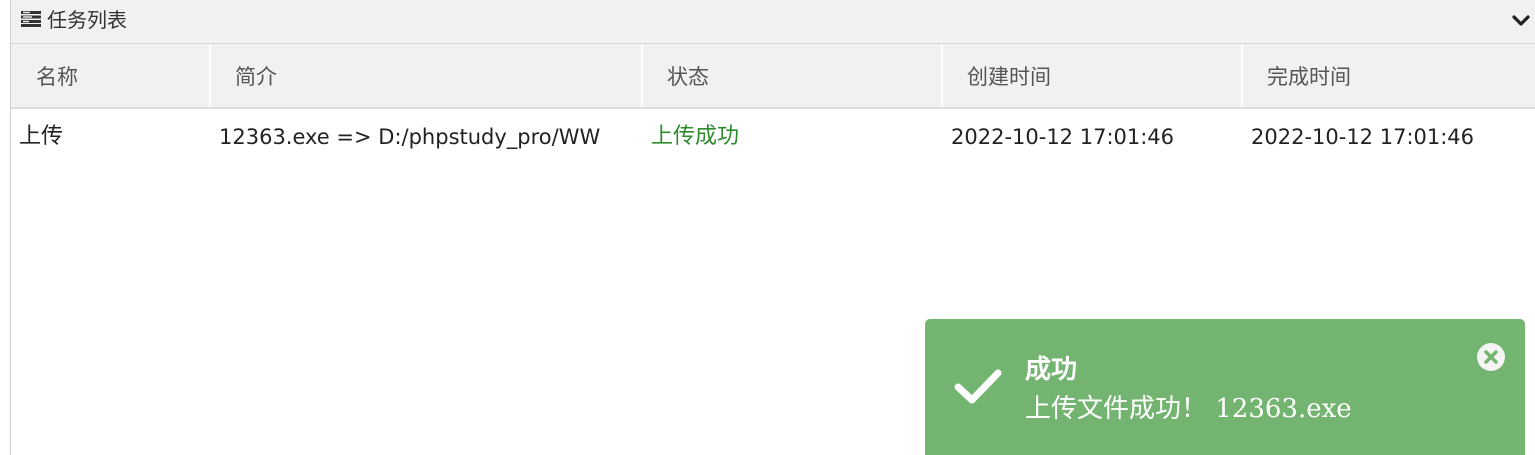 This screenshot has width=1535, height=455. Describe the element at coordinates (793, 75) in the screenshot. I see `column-header-status: 状态` at that location.